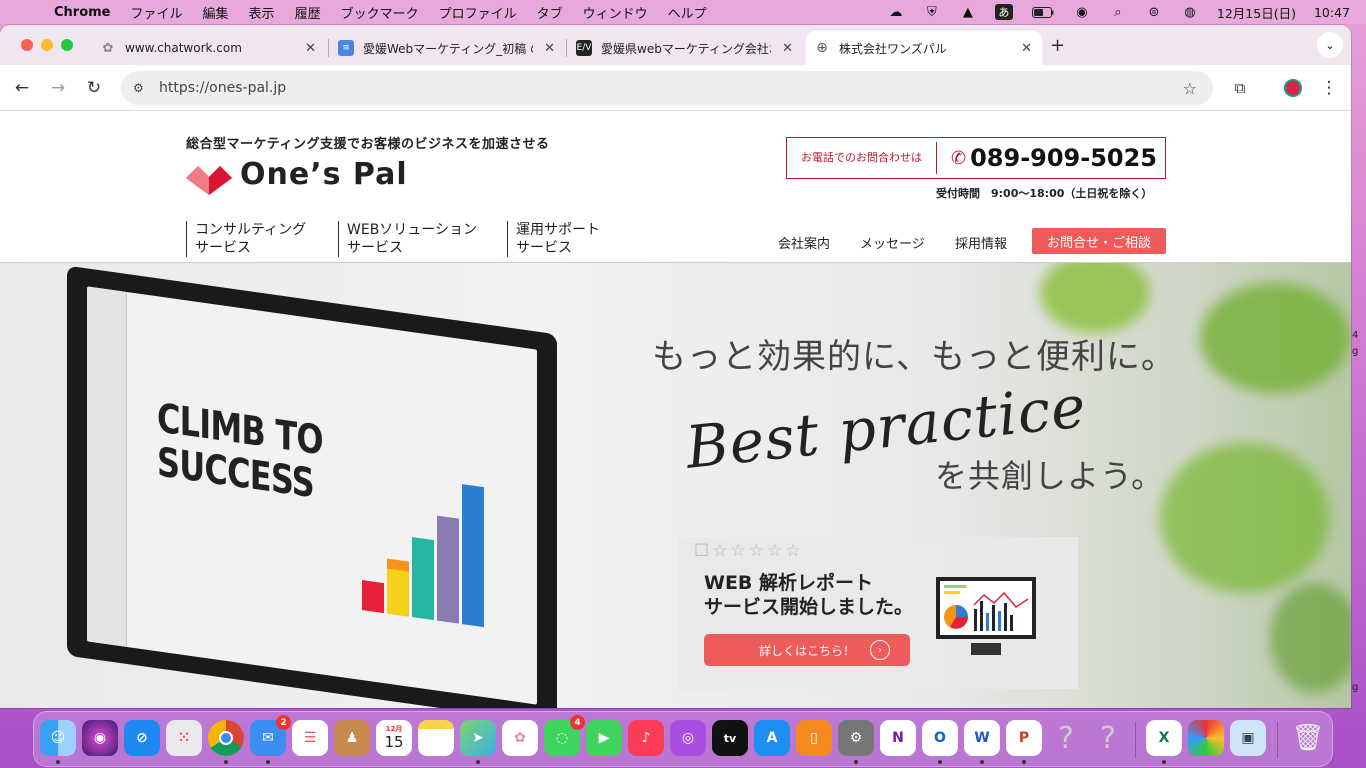 The width and height of the screenshot is (1366, 768). What do you see at coordinates (1063, 158) in the screenshot?
I see `phone-number: 089-909-5025` at bounding box center [1063, 158].